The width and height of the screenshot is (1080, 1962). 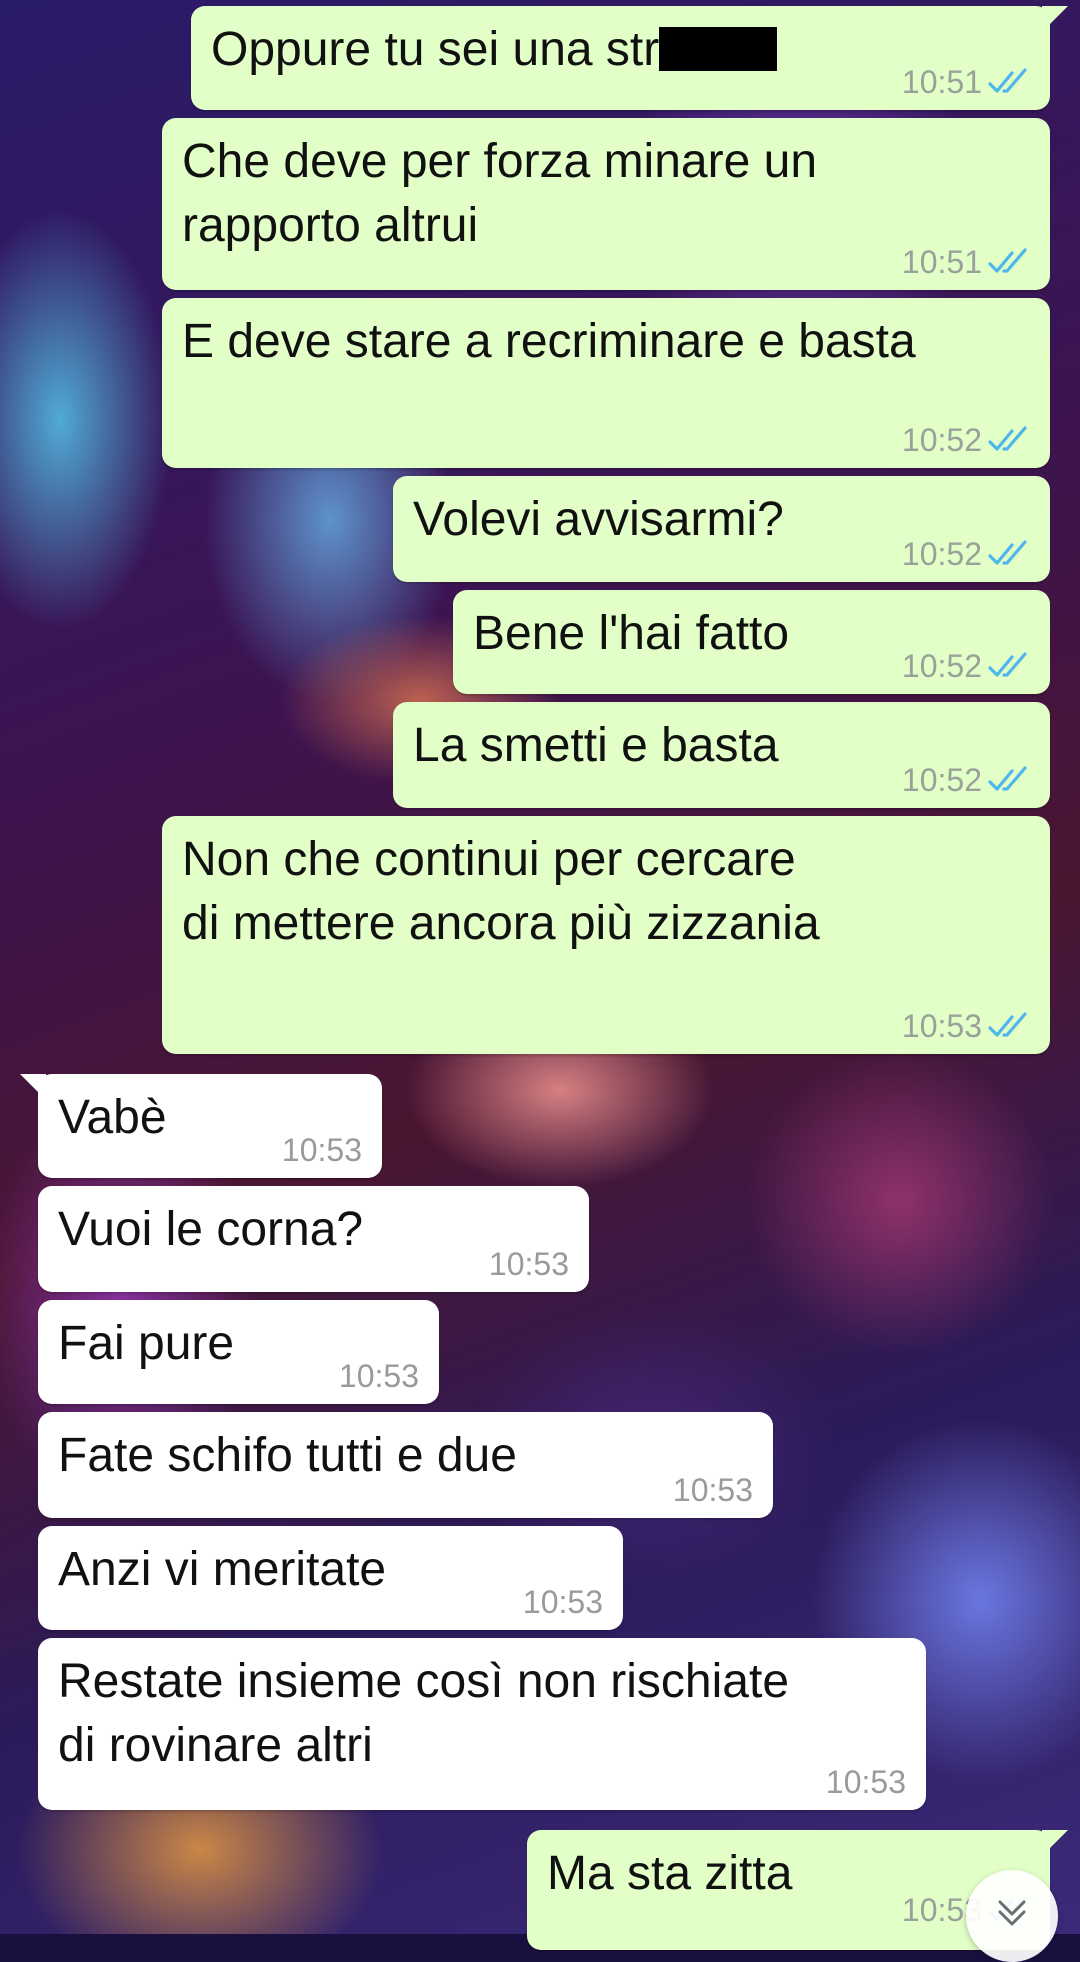 I want to click on message-bubble-incoming: Fai pure 10:53, so click(x=238, y=1352).